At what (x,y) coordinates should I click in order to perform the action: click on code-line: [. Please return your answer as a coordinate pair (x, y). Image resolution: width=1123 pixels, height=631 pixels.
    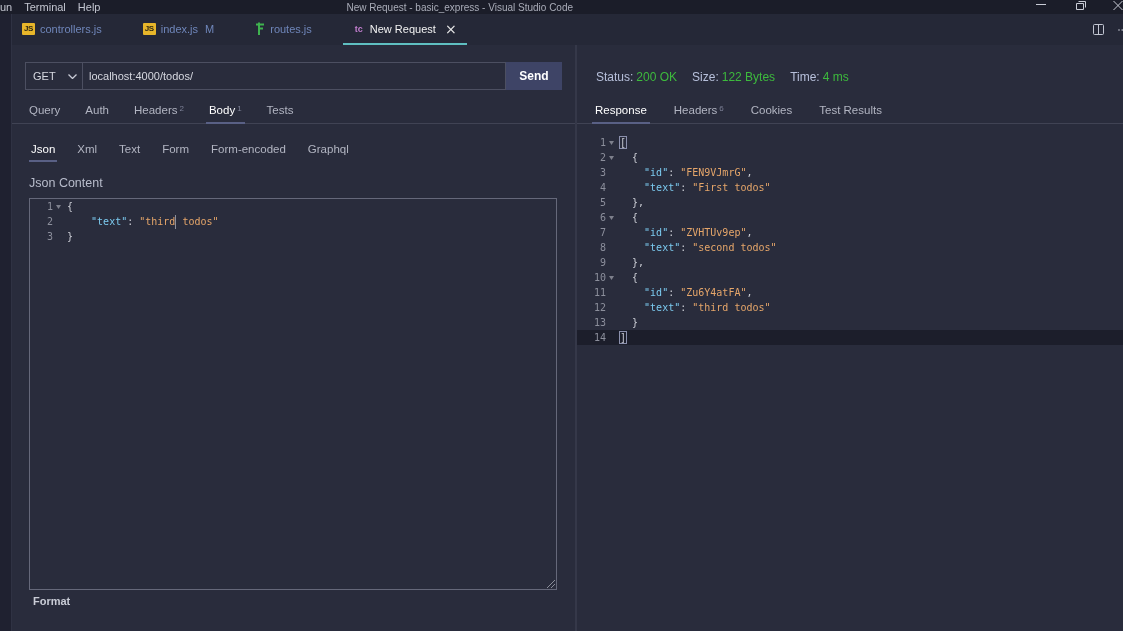
    Looking at the image, I should click on (623, 143).